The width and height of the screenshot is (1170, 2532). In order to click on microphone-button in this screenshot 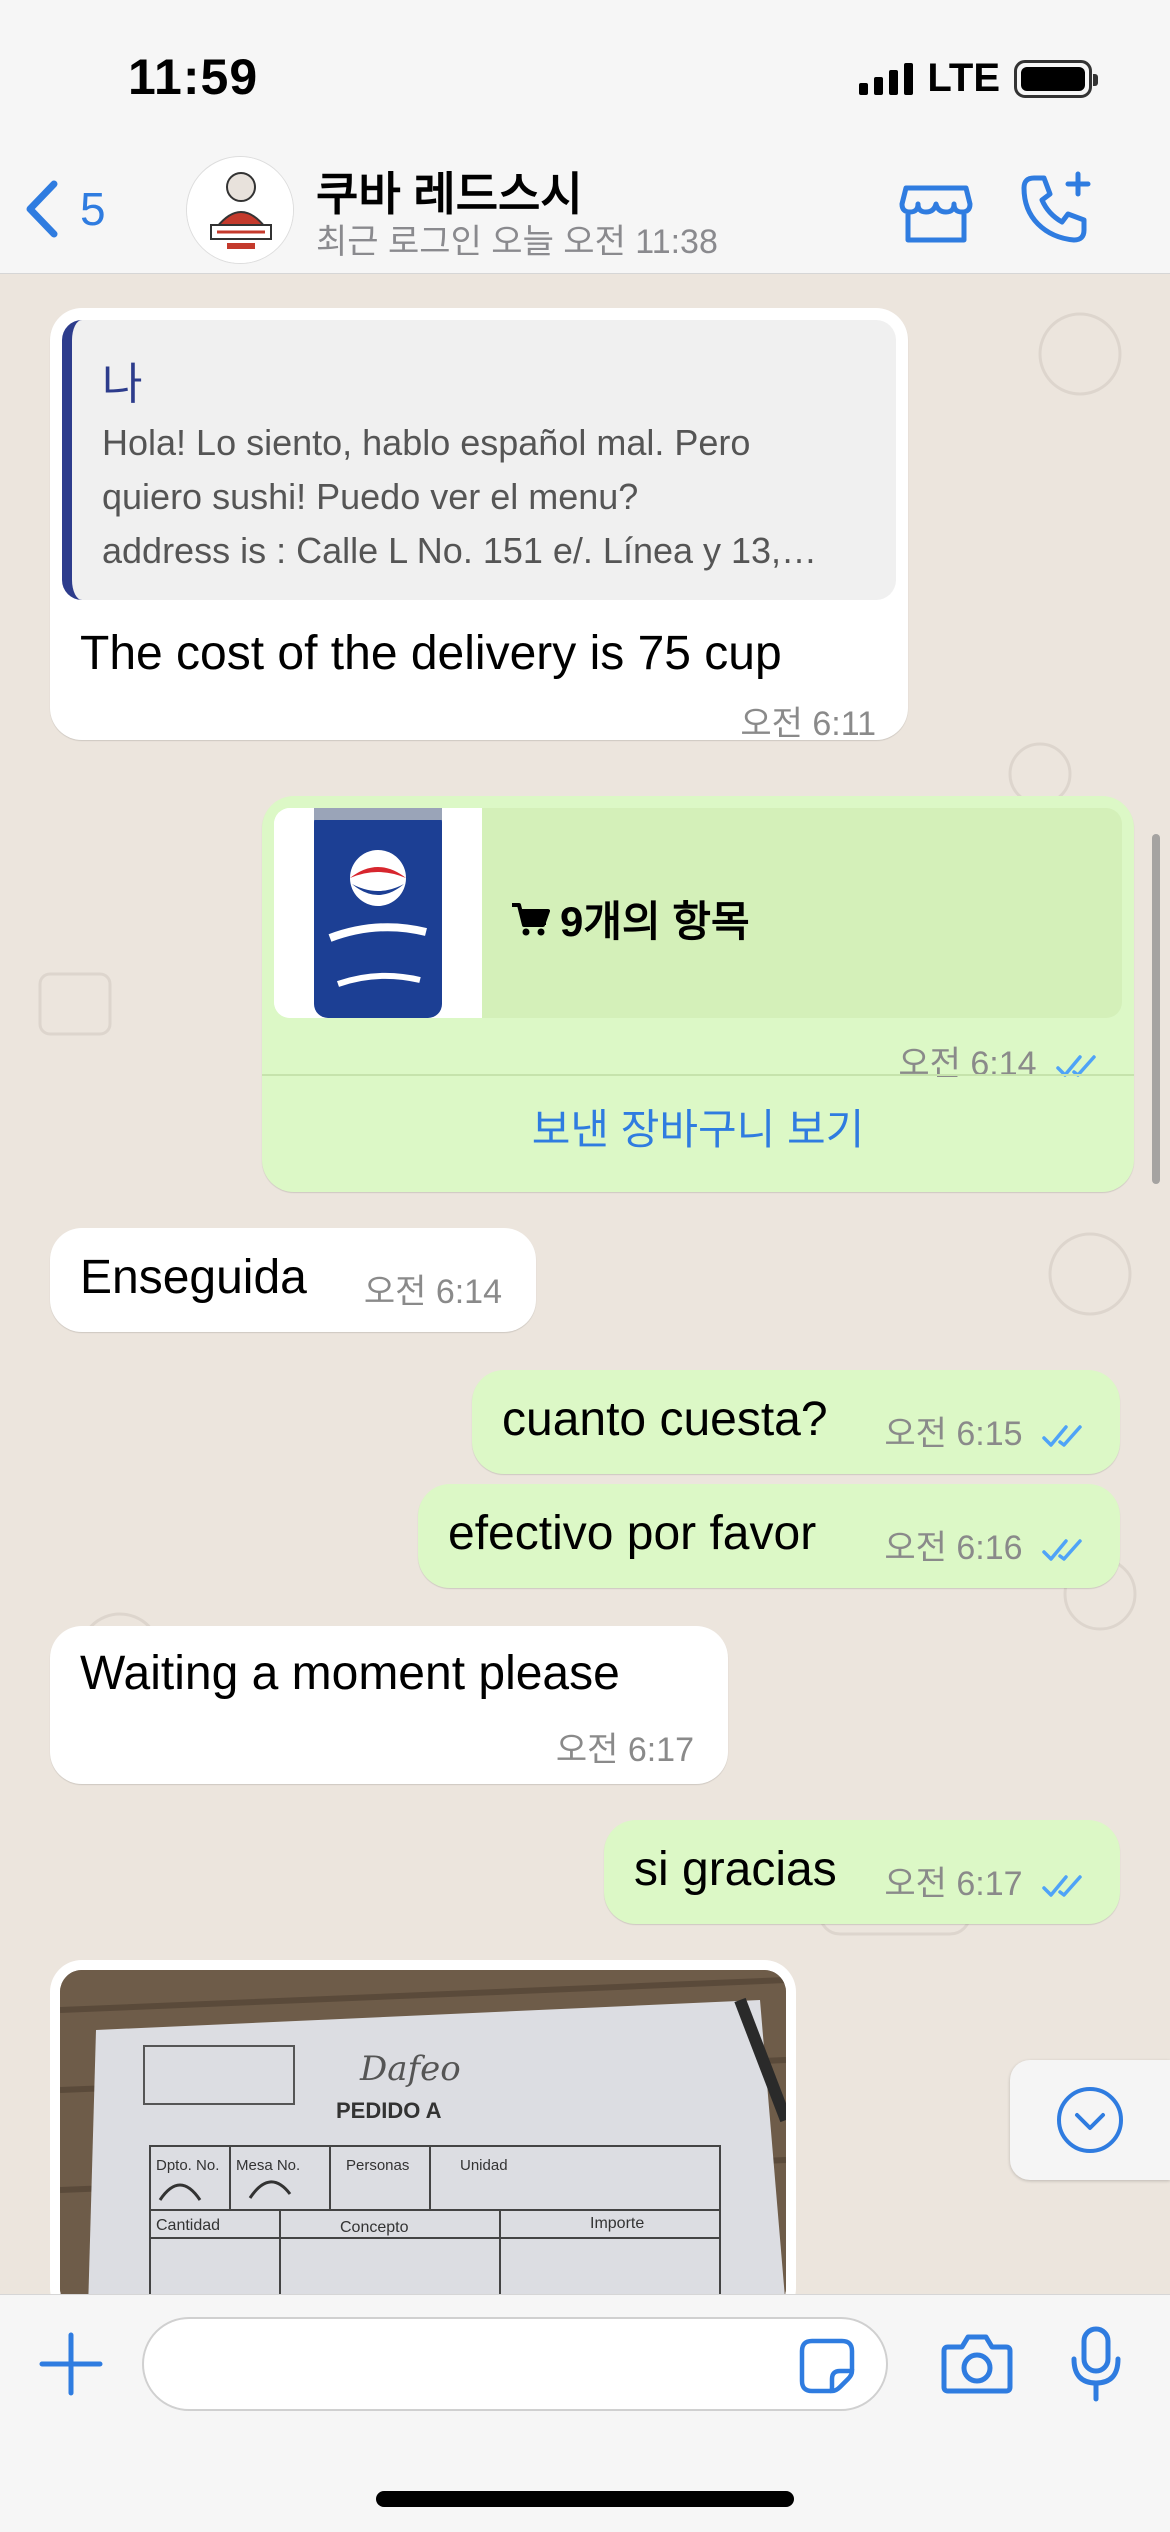, I will do `click(1096, 2364)`.